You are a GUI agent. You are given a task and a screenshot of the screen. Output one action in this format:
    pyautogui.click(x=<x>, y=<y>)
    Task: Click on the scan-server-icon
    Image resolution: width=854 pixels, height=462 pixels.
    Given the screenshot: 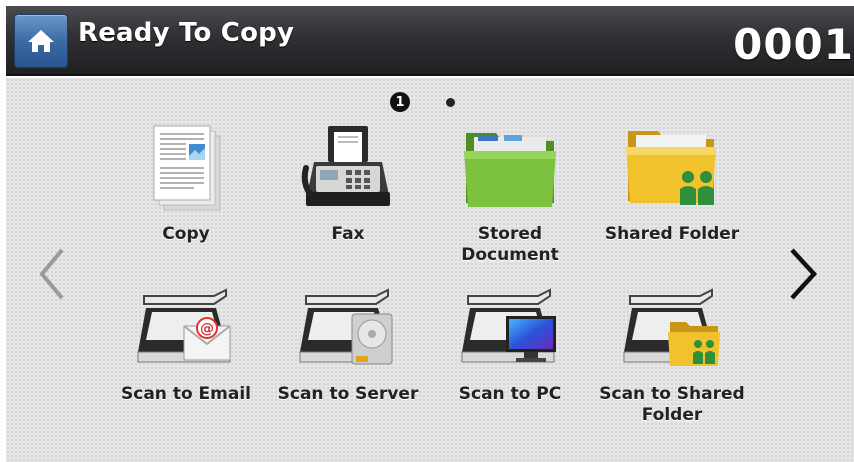 What is the action you would take?
    pyautogui.click(x=346, y=326)
    